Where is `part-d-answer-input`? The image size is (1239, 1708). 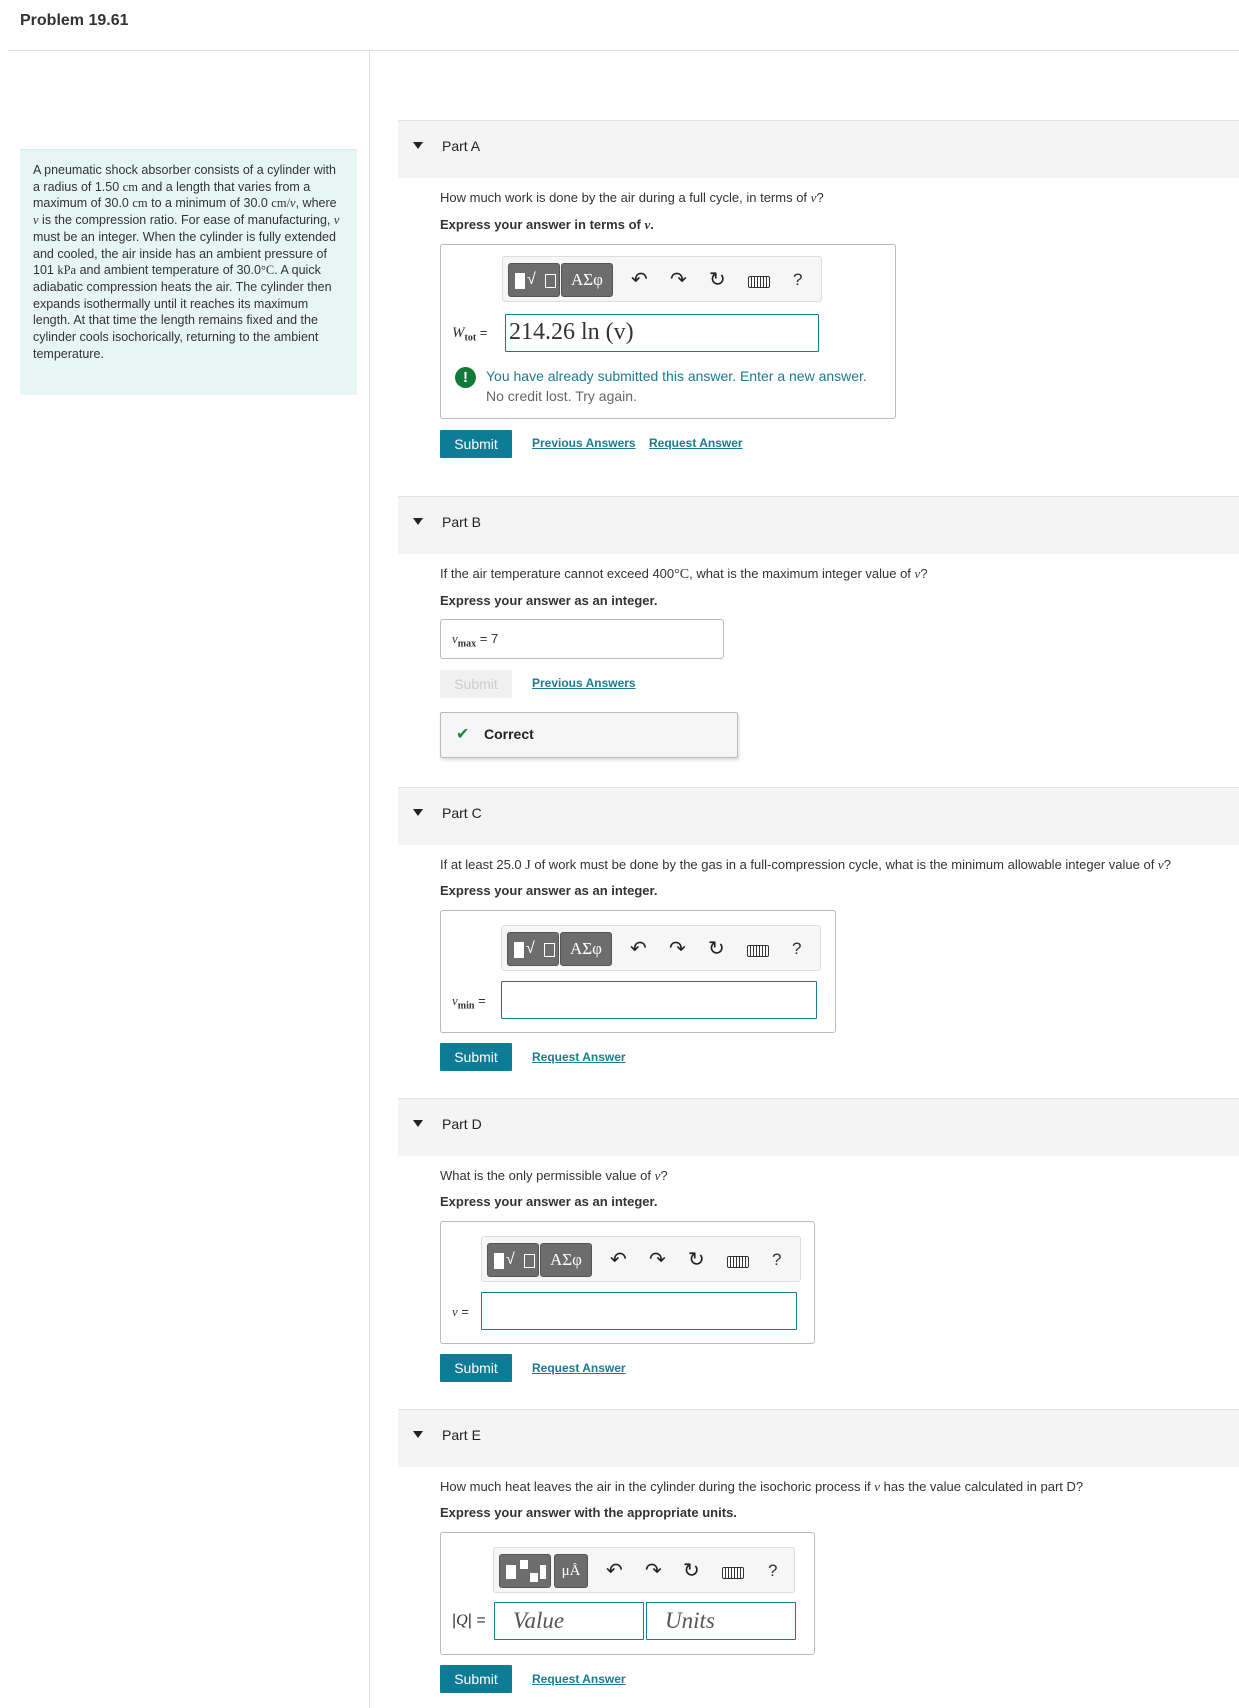
part-d-answer-input is located at coordinates (639, 1311).